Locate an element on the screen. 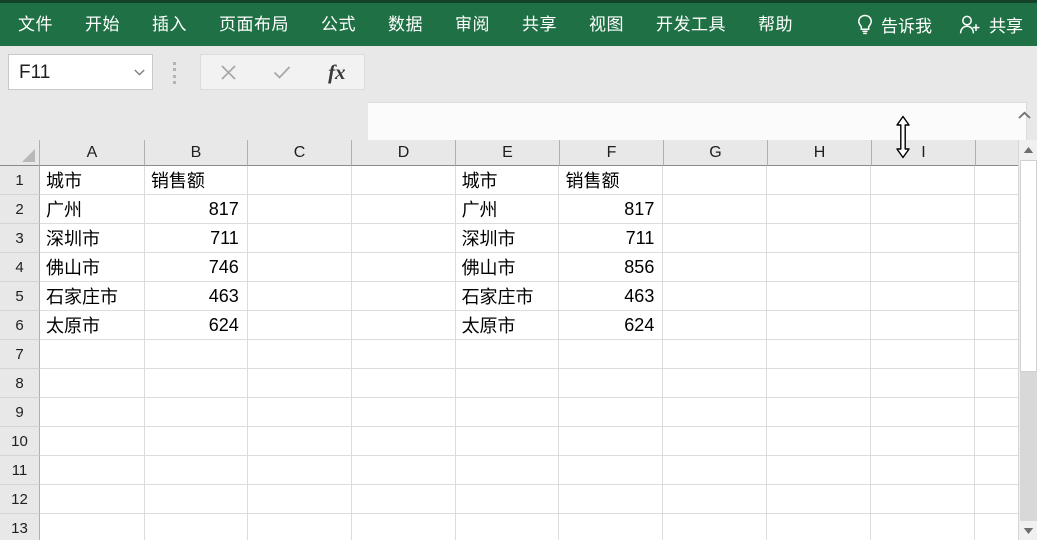 The image size is (1037, 540). cell-A6: 太原市 is located at coordinates (92, 325).